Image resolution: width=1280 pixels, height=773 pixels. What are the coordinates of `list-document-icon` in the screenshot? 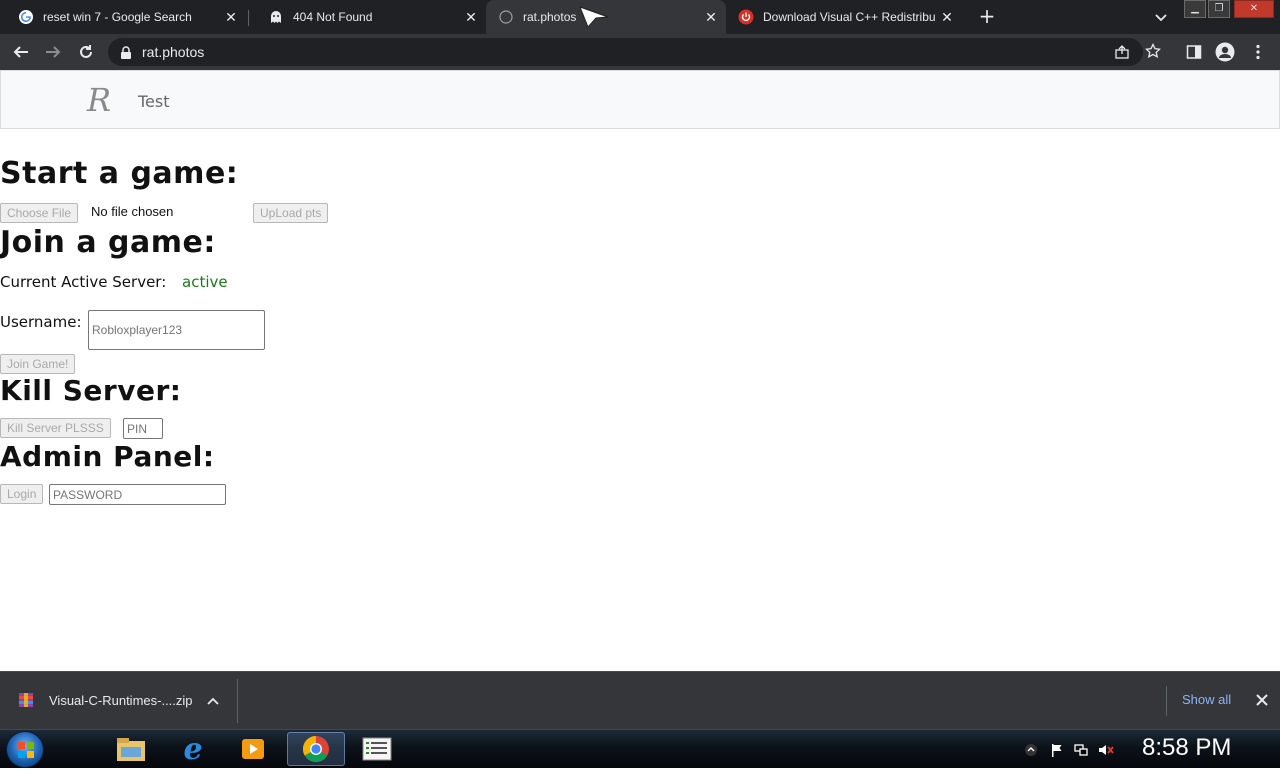 It's located at (377, 749).